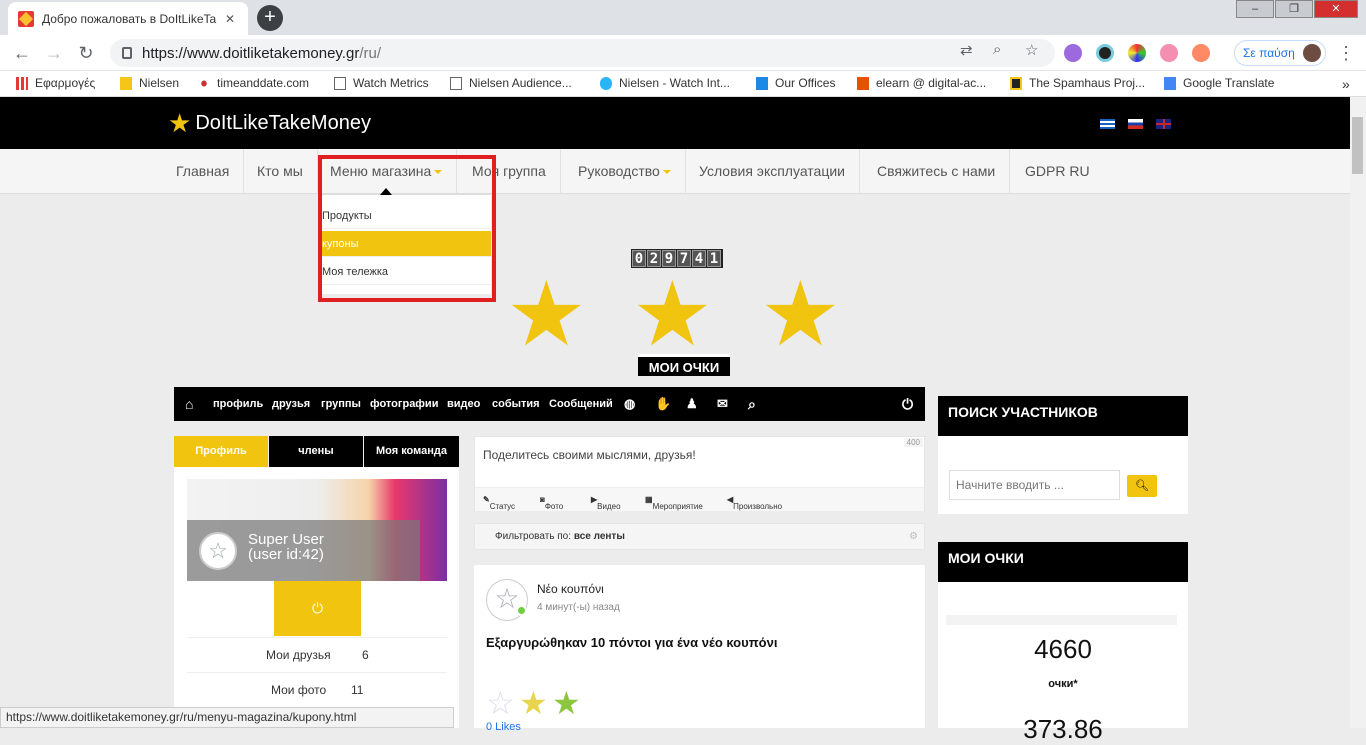 Image resolution: width=1366 pixels, height=745 pixels. I want to click on bookmark-star-icon: ☆, so click(1031, 50).